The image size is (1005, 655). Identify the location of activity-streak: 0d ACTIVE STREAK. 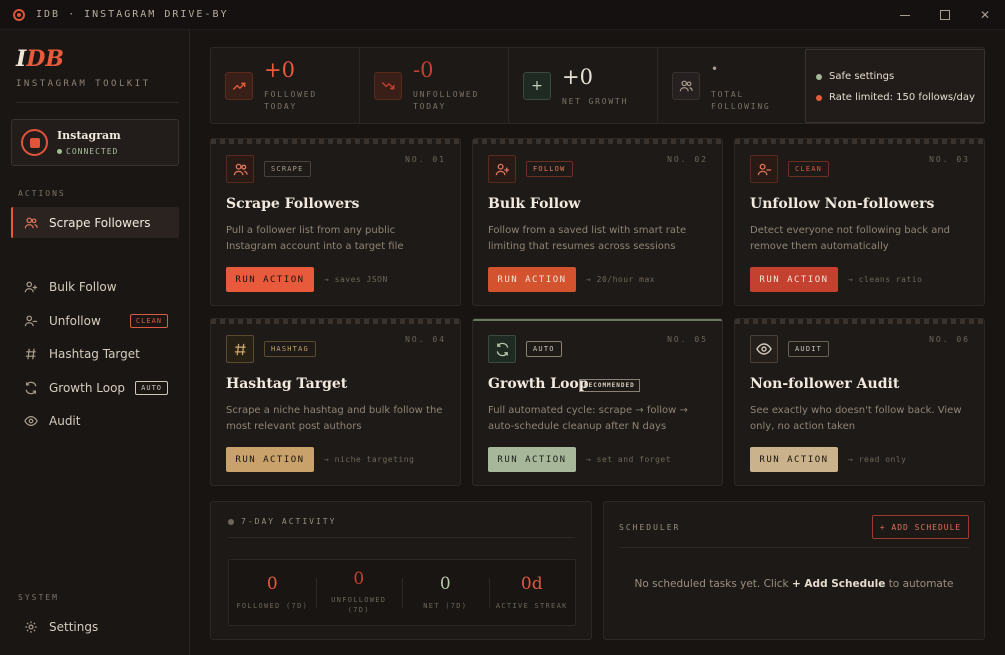
(532, 592).